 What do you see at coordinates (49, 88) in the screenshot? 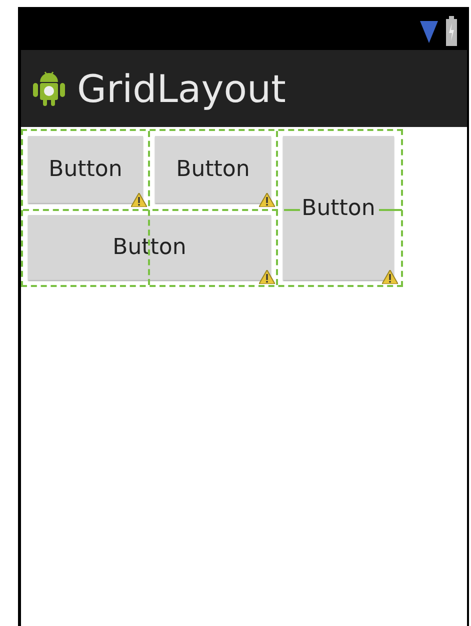
I see `android-icon` at bounding box center [49, 88].